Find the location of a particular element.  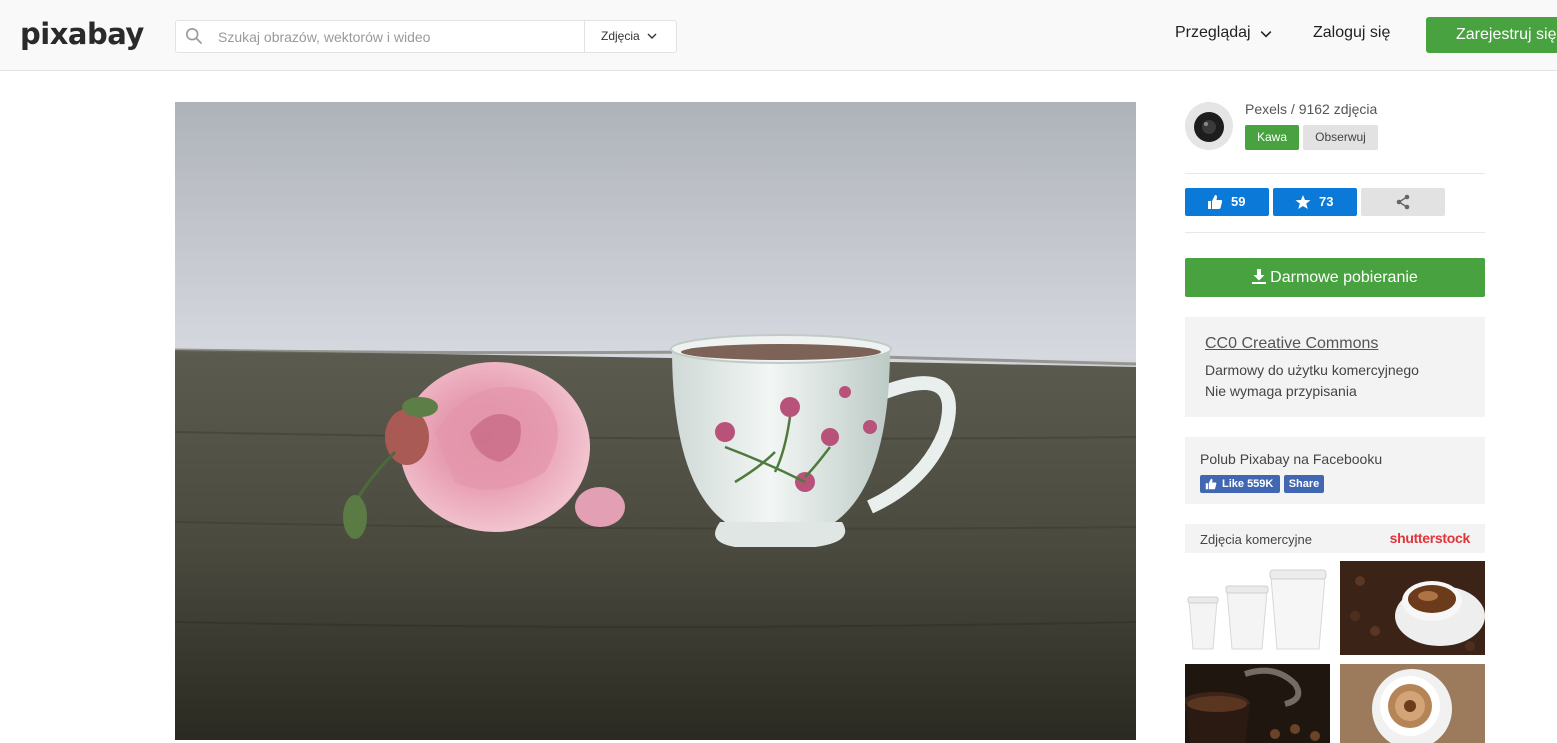

download-label: Darmowe pobieranie is located at coordinates (1344, 277).